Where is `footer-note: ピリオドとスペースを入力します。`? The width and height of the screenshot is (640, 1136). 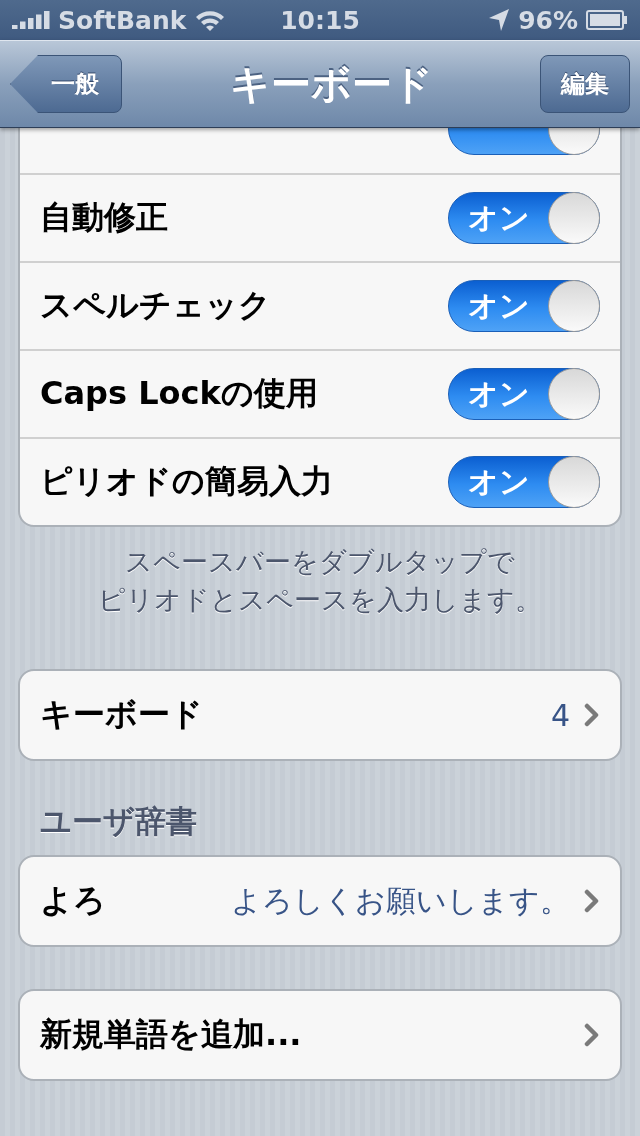 footer-note: ピリオドとスペースを入力します。 is located at coordinates (320, 600).